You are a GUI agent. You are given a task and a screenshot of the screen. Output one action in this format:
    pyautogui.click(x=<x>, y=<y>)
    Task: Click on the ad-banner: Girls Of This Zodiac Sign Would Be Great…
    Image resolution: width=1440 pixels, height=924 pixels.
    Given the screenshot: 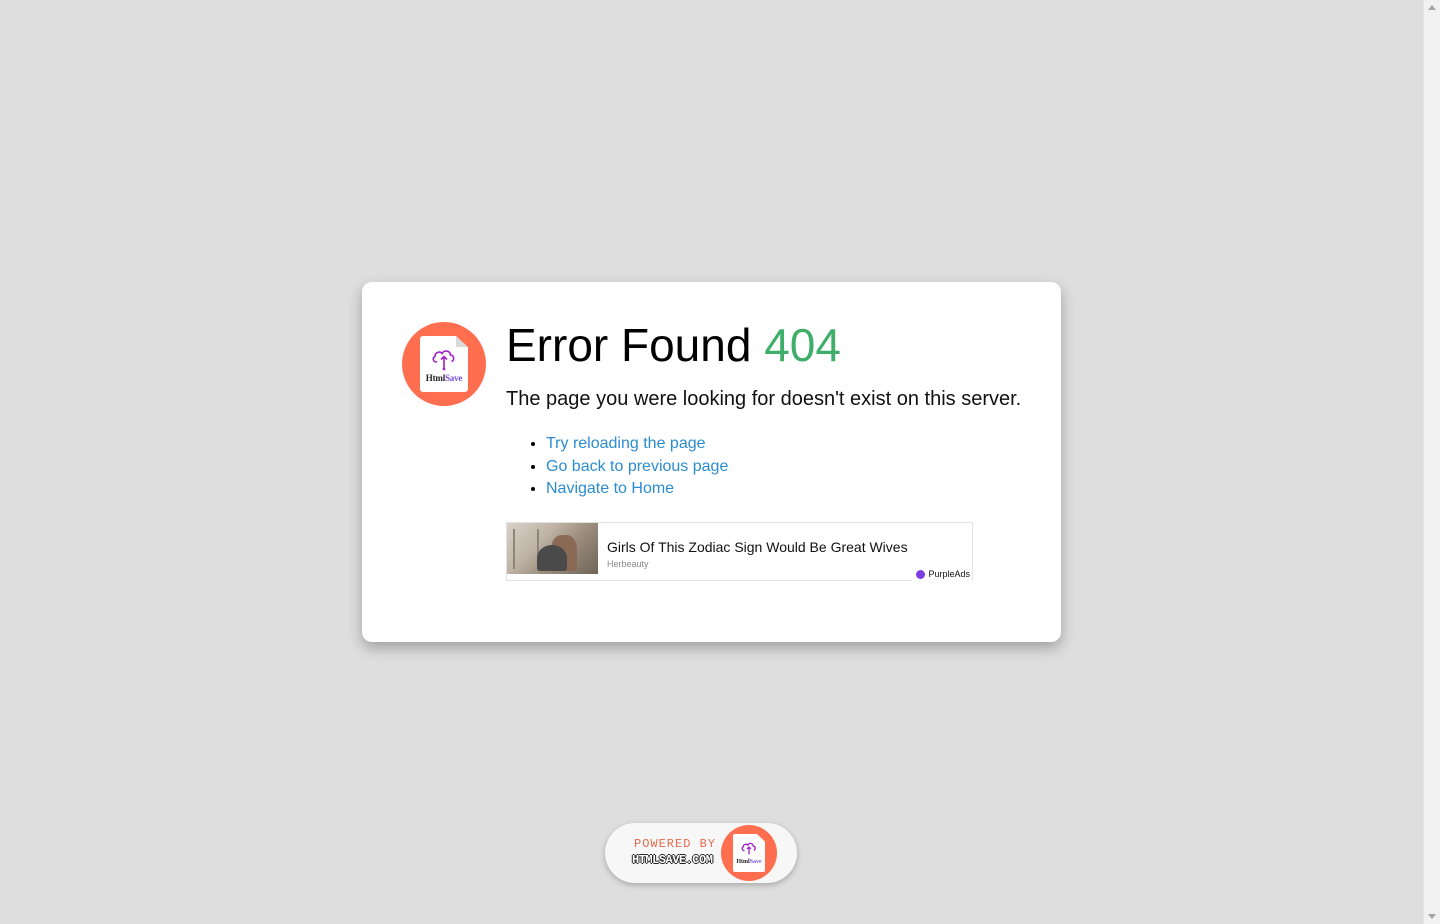 What is the action you would take?
    pyautogui.click(x=739, y=551)
    